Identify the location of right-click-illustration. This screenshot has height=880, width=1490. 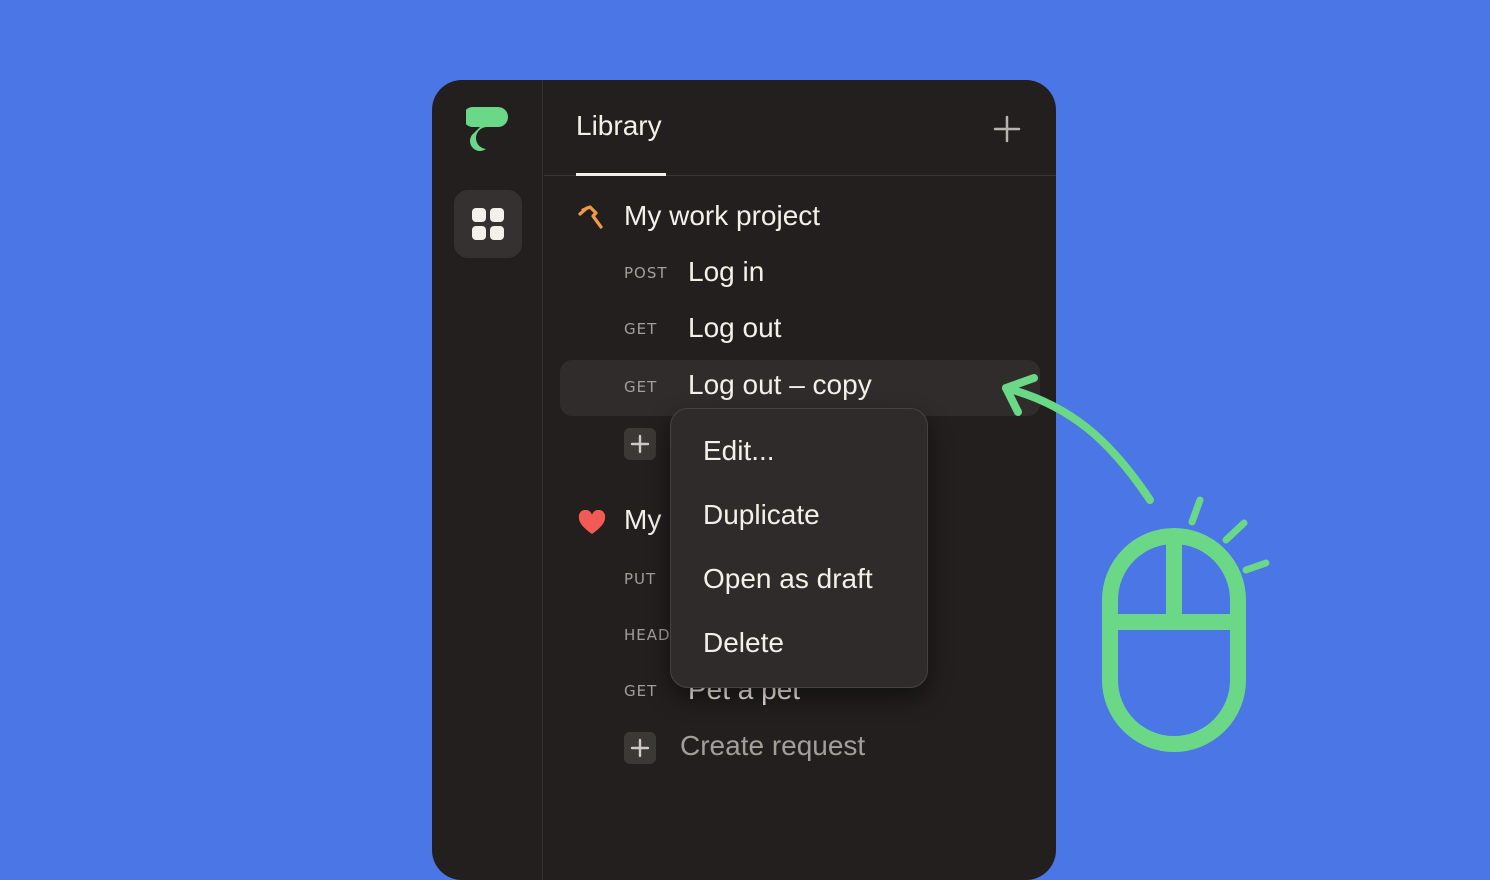
(1136, 563).